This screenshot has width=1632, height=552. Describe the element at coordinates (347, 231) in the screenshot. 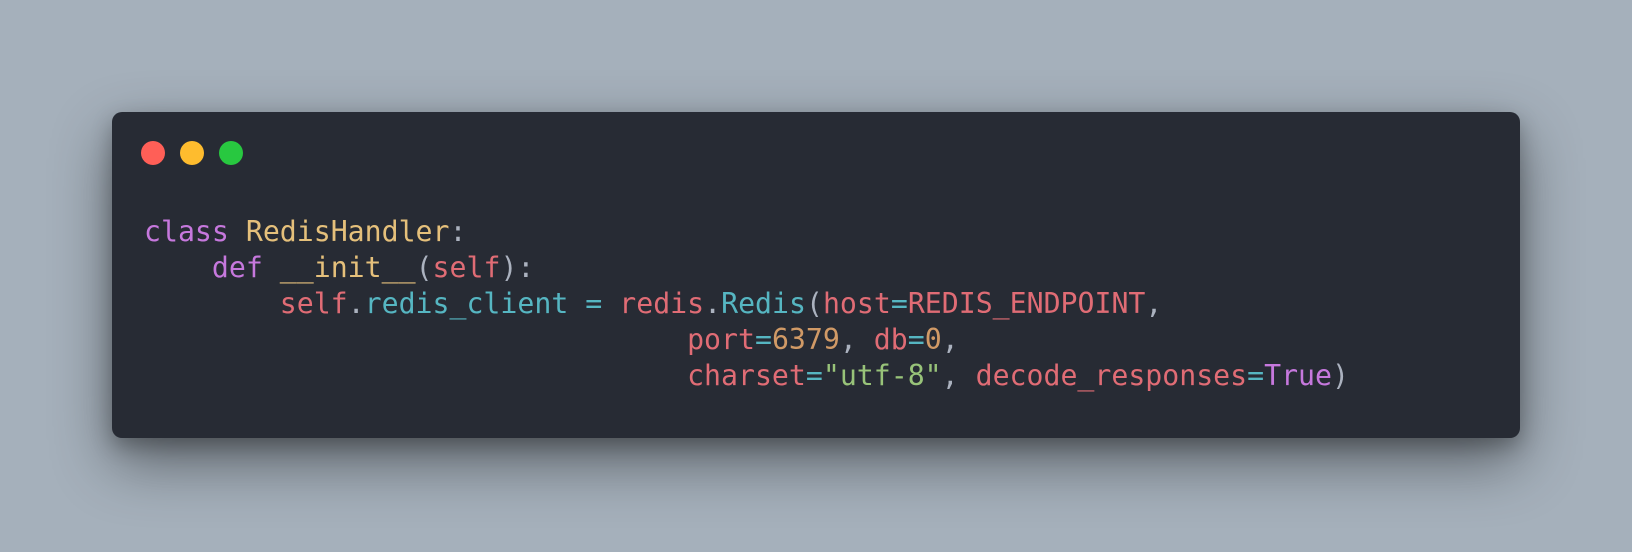

I see `code-token: RedisHandler` at that location.